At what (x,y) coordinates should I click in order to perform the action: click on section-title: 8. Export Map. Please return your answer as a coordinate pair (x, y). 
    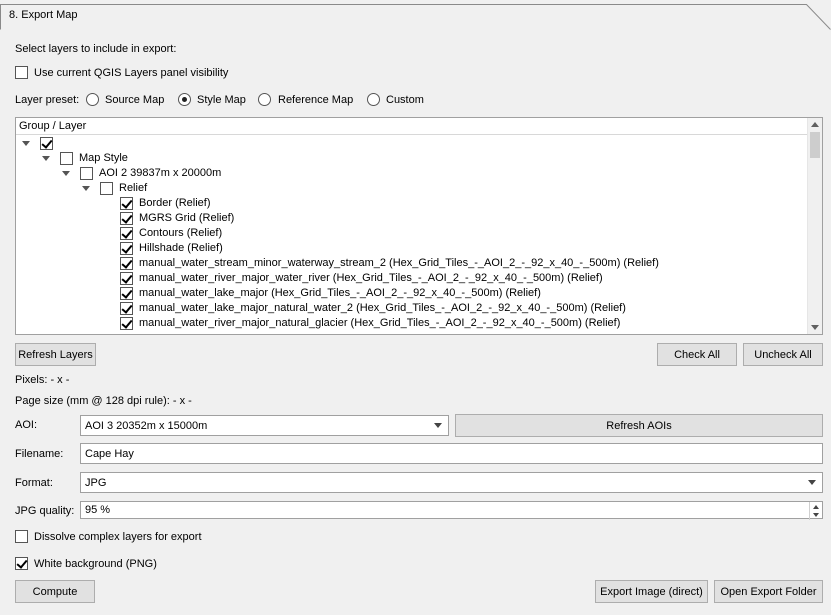
    Looking at the image, I should click on (43, 15).